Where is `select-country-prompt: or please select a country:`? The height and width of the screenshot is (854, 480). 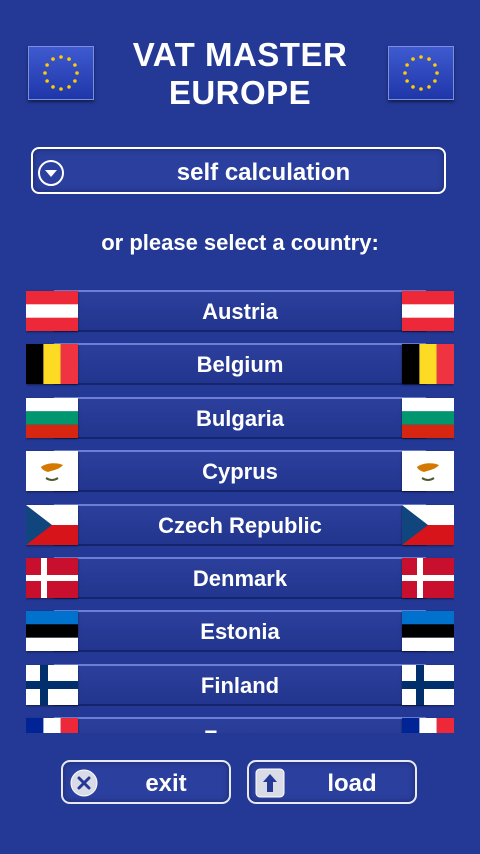
select-country-prompt: or please select a country: is located at coordinates (240, 242).